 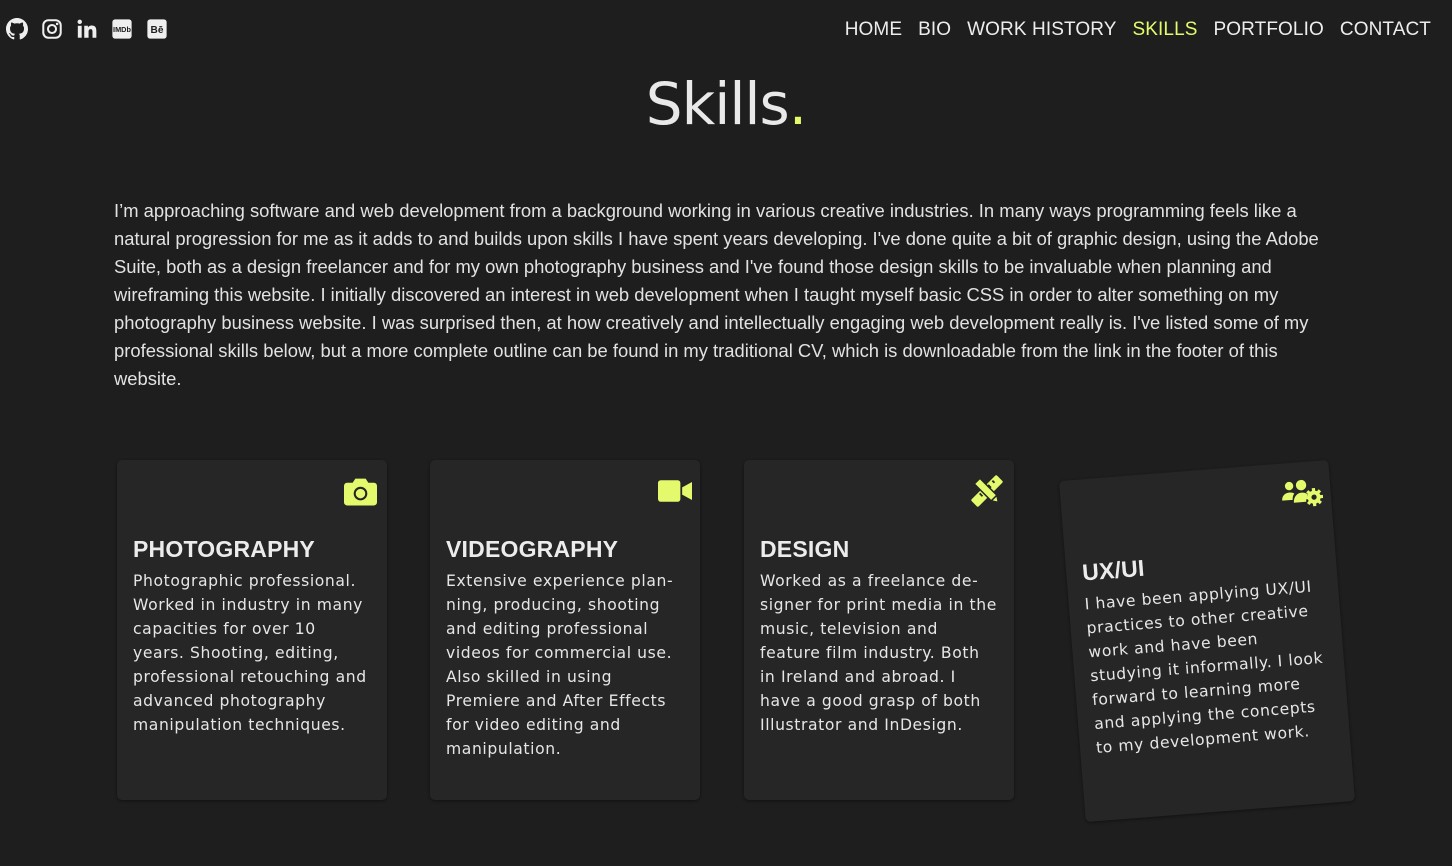 I want to click on page-title: Skills., so click(x=726, y=104).